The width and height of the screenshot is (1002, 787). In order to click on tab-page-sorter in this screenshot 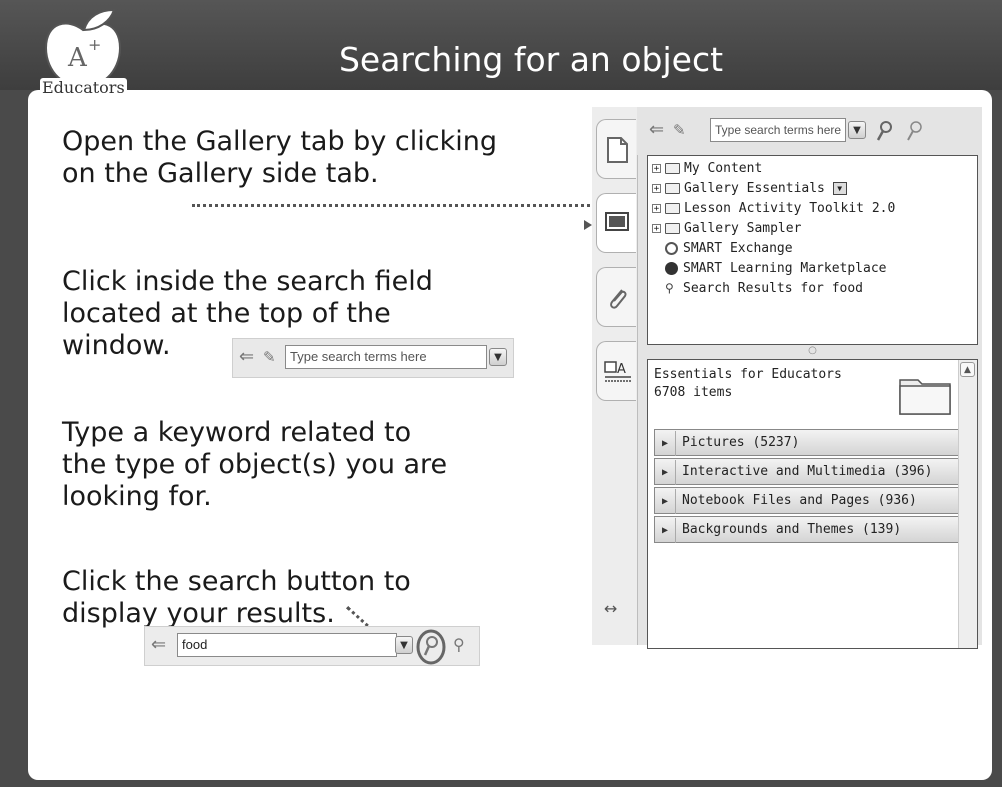, I will do `click(616, 149)`.